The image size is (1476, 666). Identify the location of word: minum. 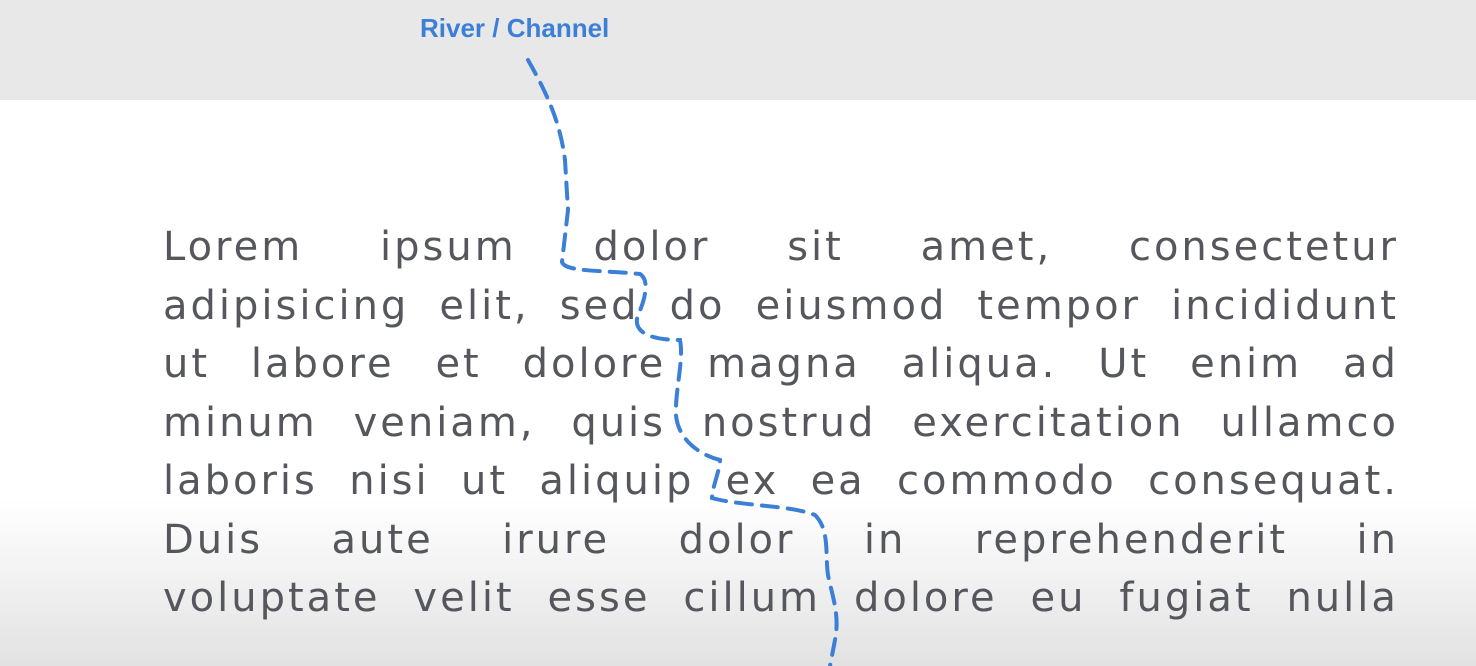
(240, 422).